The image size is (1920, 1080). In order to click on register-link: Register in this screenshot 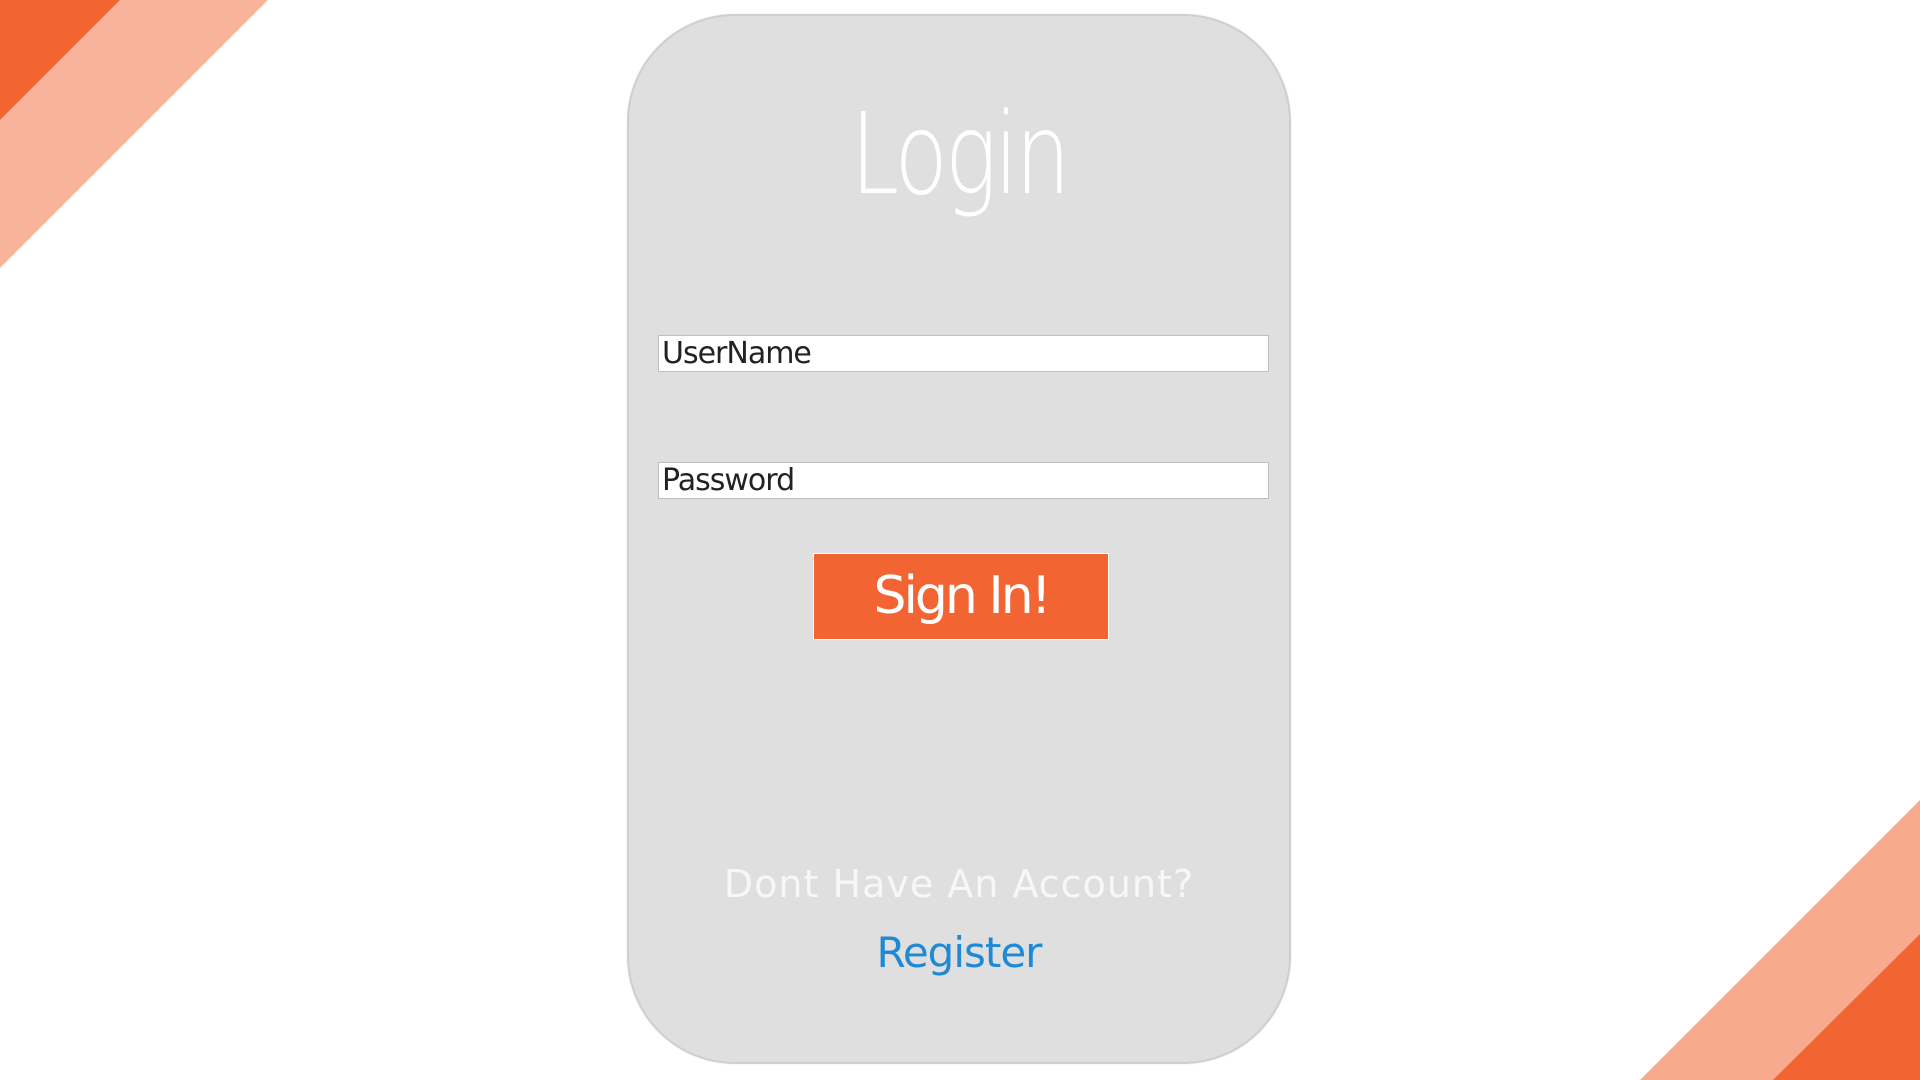, I will do `click(959, 952)`.